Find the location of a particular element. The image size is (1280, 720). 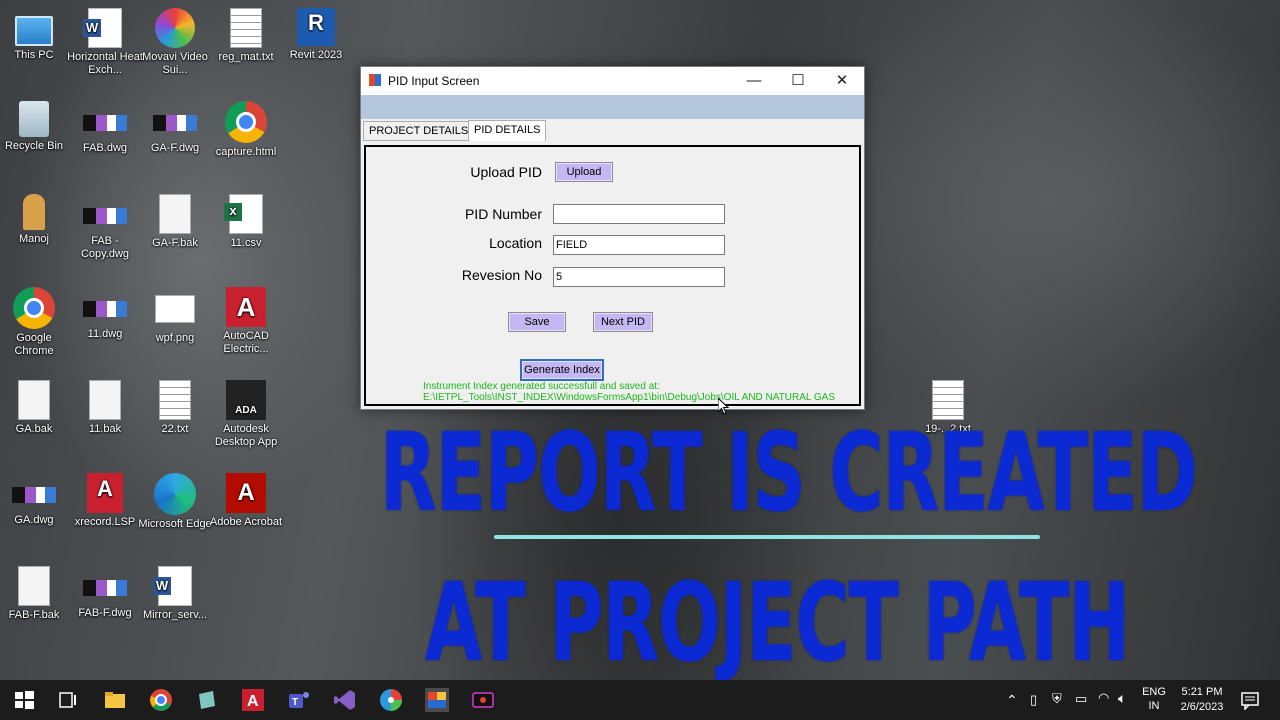

desktop-icon: Google Chrome is located at coordinates (36, 322).